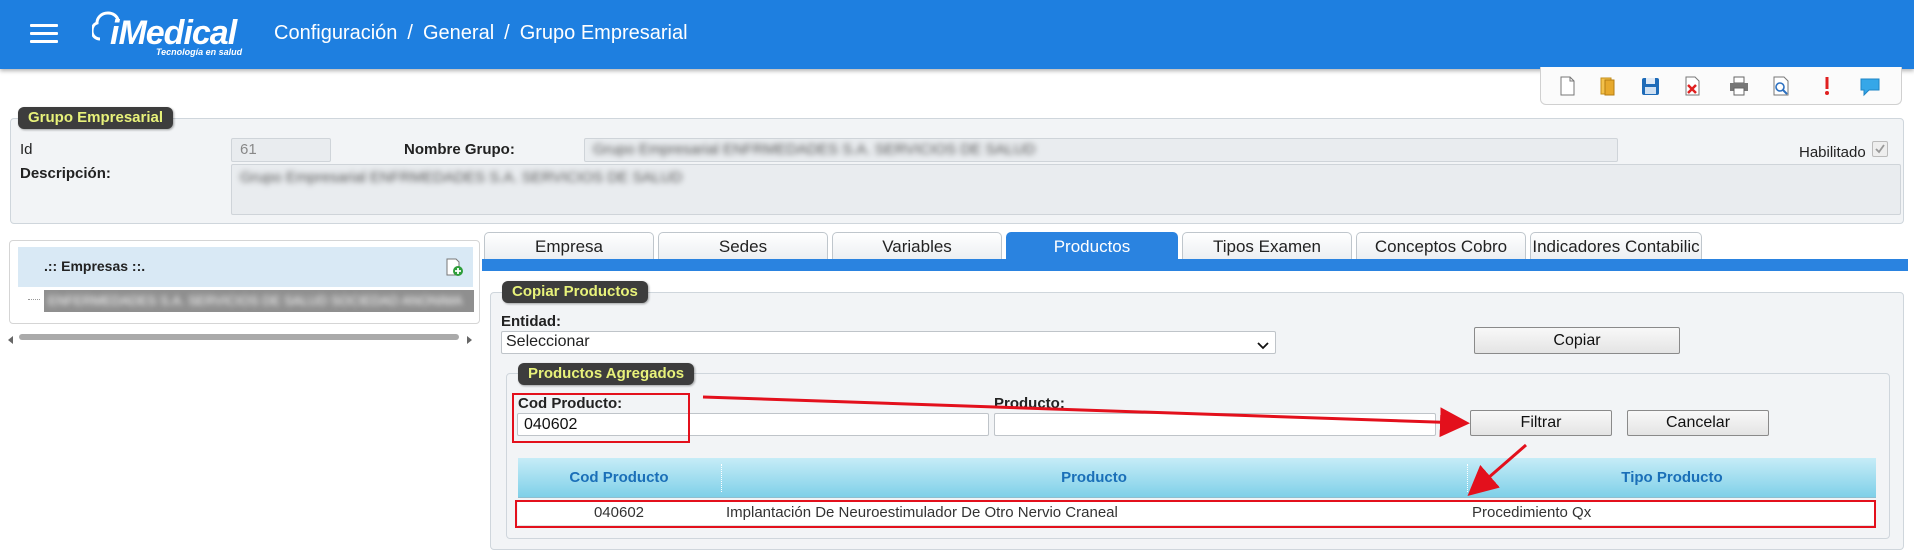 The image size is (1914, 554). I want to click on group-name-label: Nombre Grupo:, so click(459, 149).